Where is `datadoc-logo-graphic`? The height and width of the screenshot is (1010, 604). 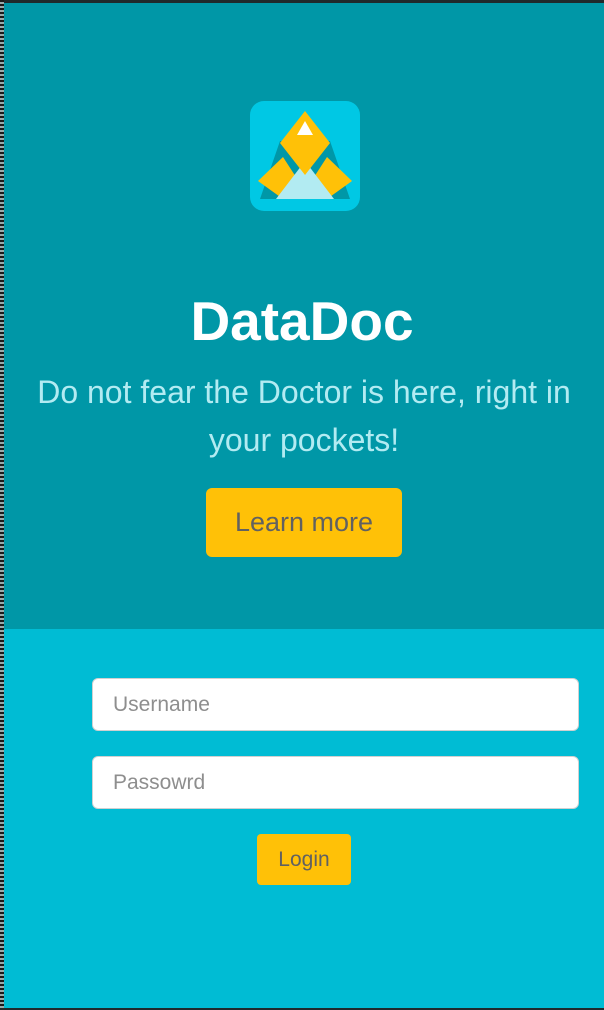 datadoc-logo-graphic is located at coordinates (305, 155).